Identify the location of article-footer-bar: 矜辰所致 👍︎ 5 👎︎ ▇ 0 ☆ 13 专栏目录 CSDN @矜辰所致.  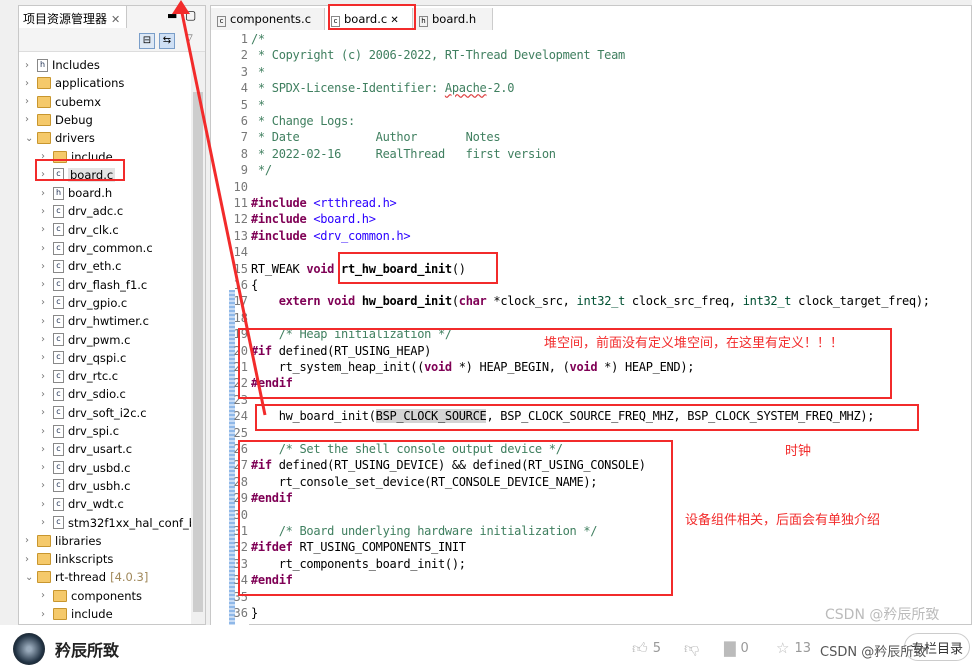
(486, 647).